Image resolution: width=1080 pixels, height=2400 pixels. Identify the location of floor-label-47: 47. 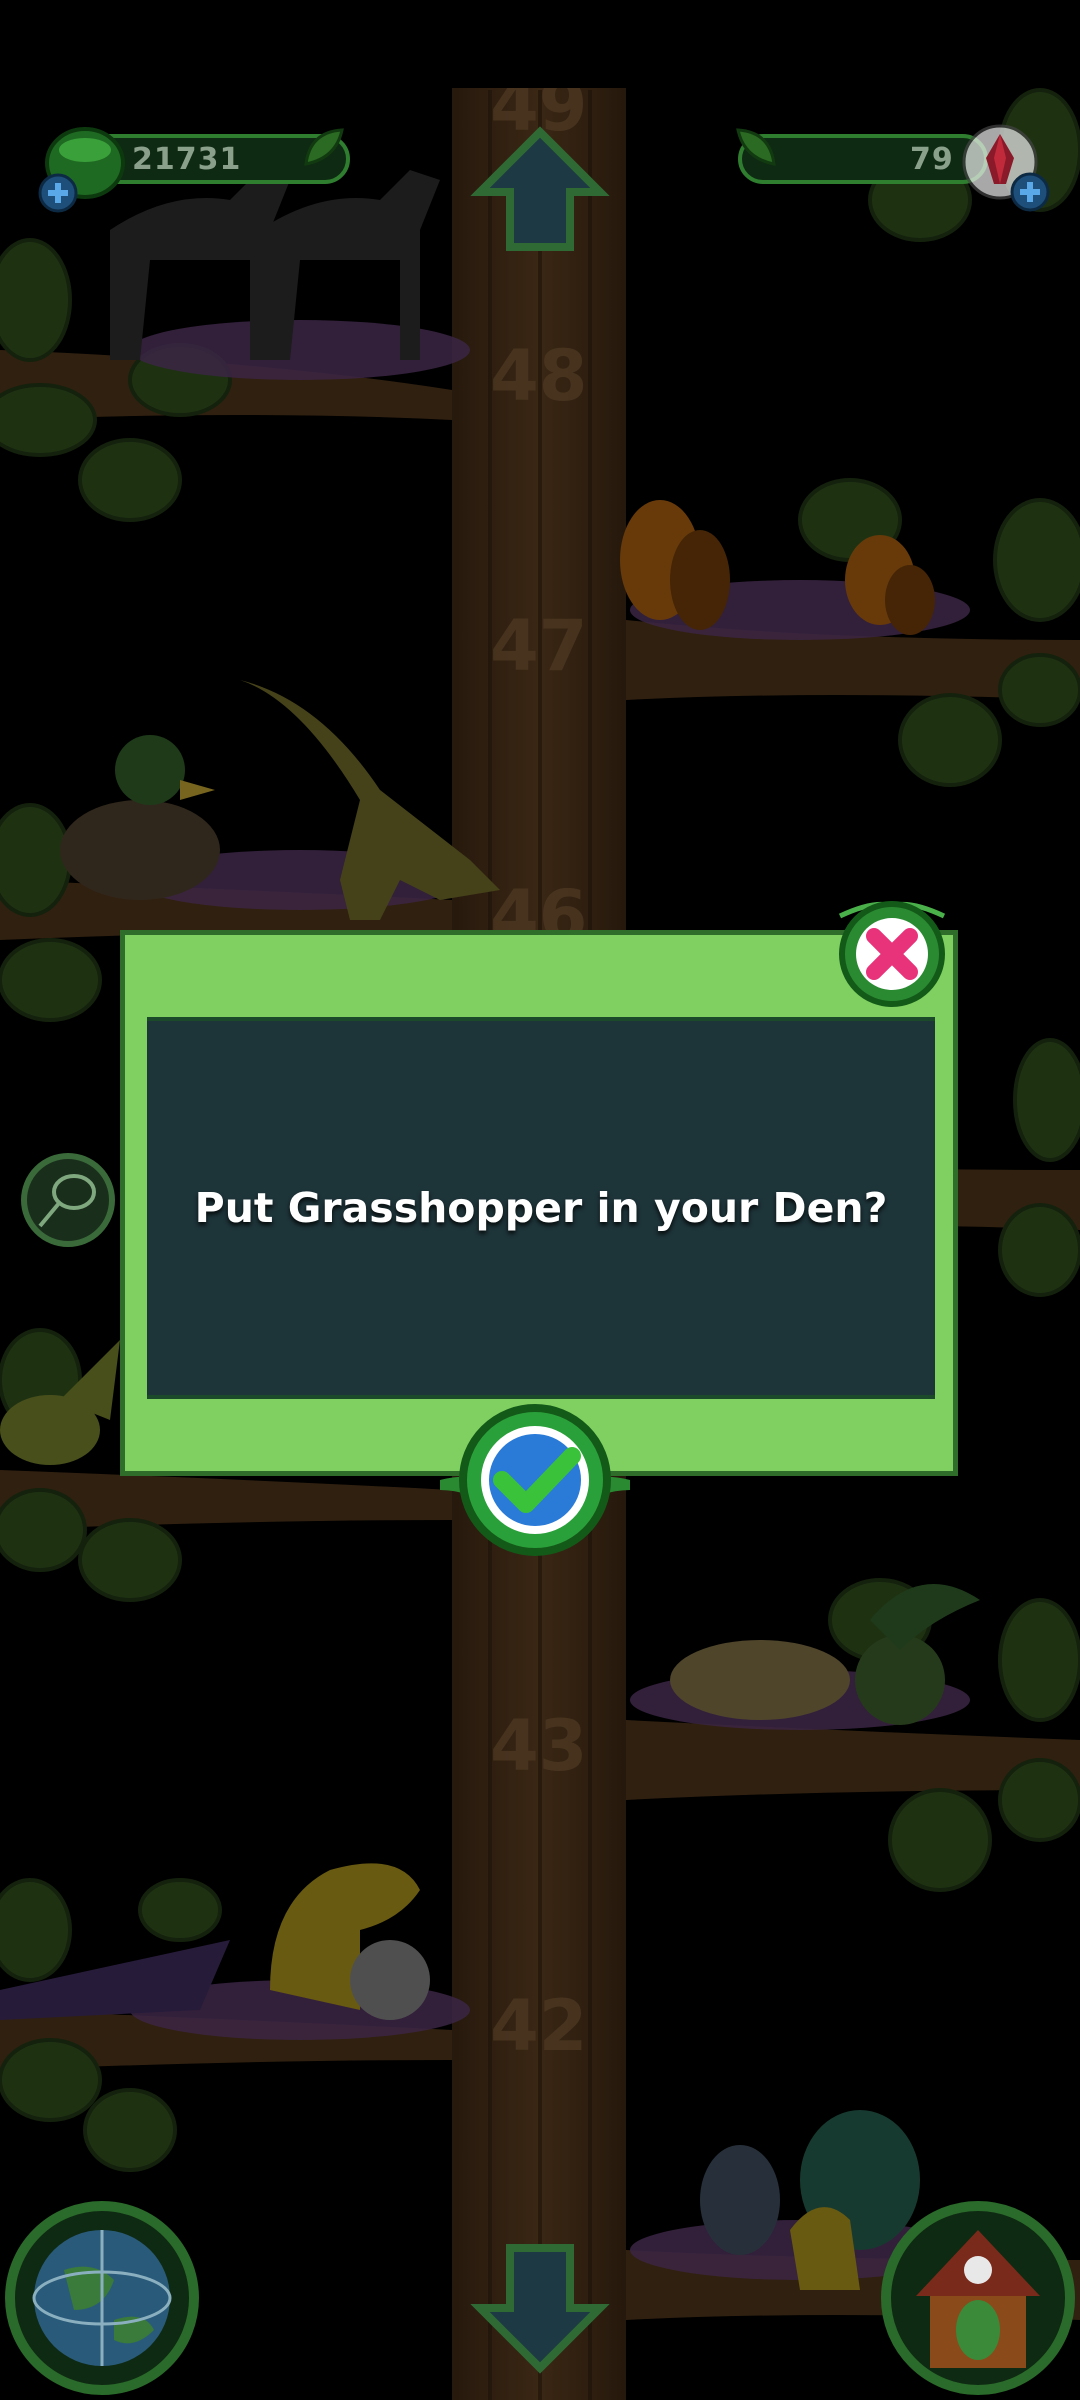
(538, 646).